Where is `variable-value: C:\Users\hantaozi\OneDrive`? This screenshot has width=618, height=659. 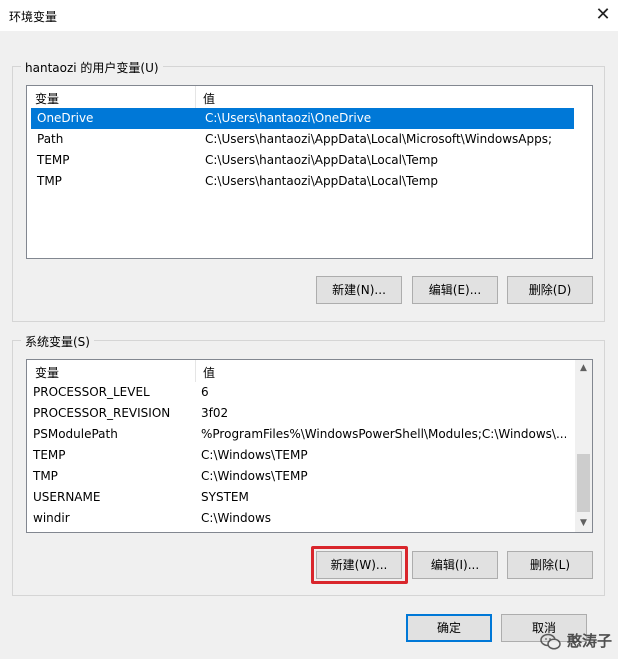
variable-value: C:\Users\hantaozi\OneDrive is located at coordinates (288, 118).